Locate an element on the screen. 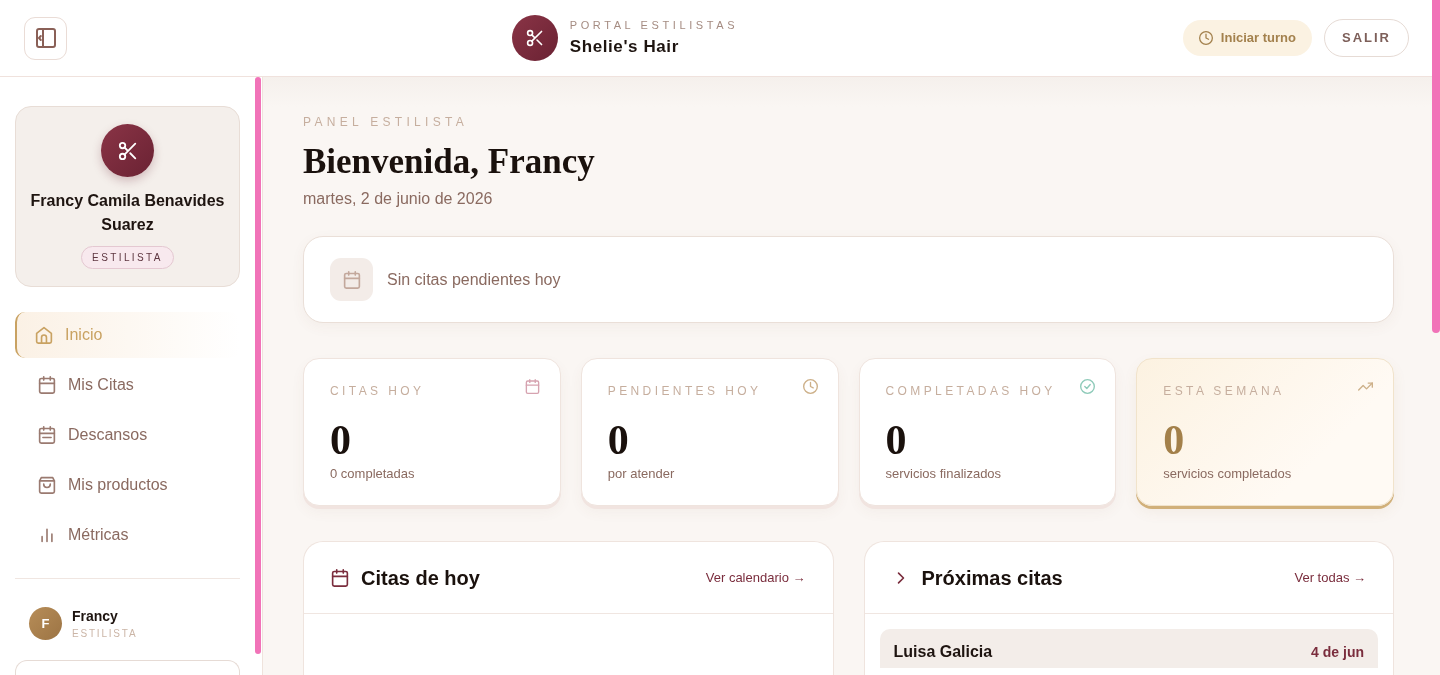 This screenshot has width=1440, height=675. sidebar-nav-item: Descansos is located at coordinates (127, 435).